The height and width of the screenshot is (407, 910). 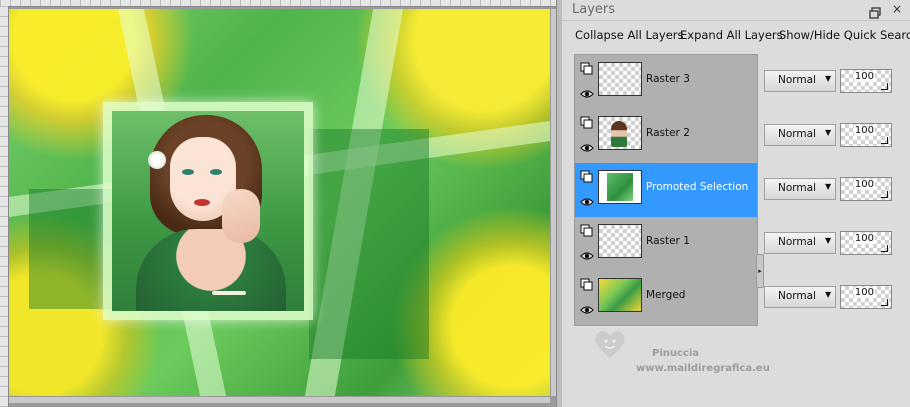 What do you see at coordinates (844, 35) in the screenshot?
I see `show-hide-quick-search-button: Show/Hide Quick Search` at bounding box center [844, 35].